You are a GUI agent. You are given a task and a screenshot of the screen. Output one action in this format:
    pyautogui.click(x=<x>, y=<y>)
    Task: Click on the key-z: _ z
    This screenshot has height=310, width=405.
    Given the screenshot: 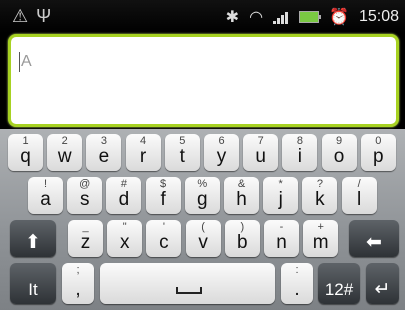 What is the action you would take?
    pyautogui.click(x=85, y=238)
    